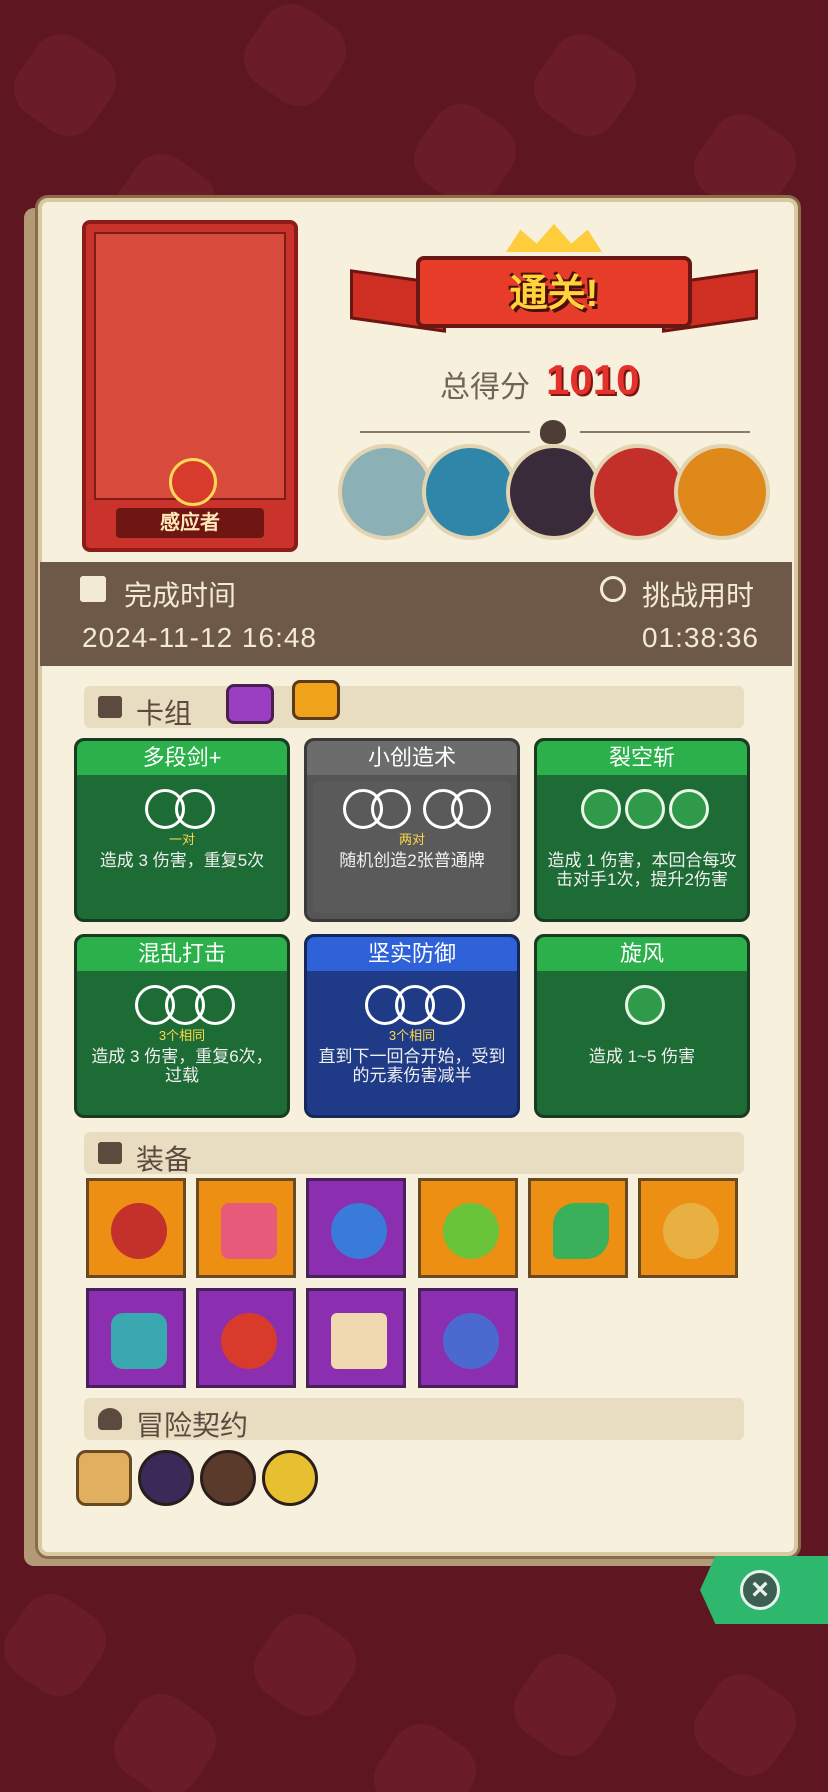 Image resolution: width=828 pixels, height=1792 pixels. What do you see at coordinates (182, 758) in the screenshot?
I see `card-title: 多段剑+` at bounding box center [182, 758].